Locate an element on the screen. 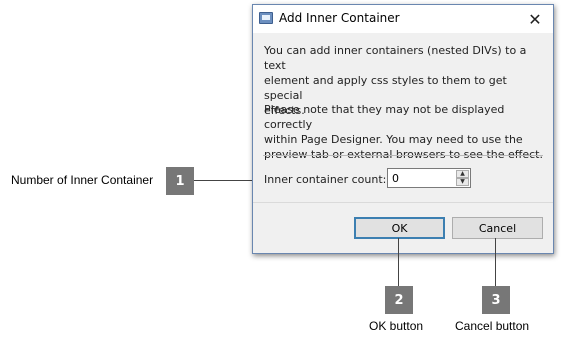 The height and width of the screenshot is (350, 564). dialog-title: Add Inner Container is located at coordinates (339, 18).